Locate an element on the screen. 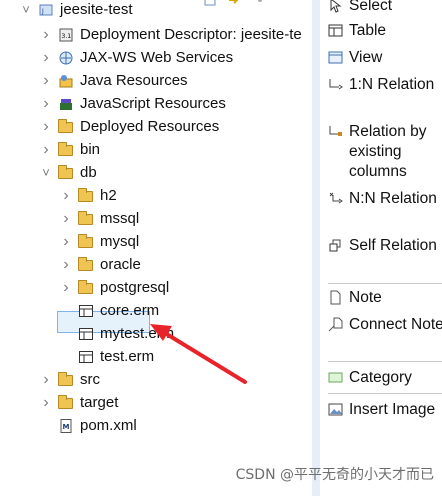  palette-item-label: Insert Image is located at coordinates (392, 409).